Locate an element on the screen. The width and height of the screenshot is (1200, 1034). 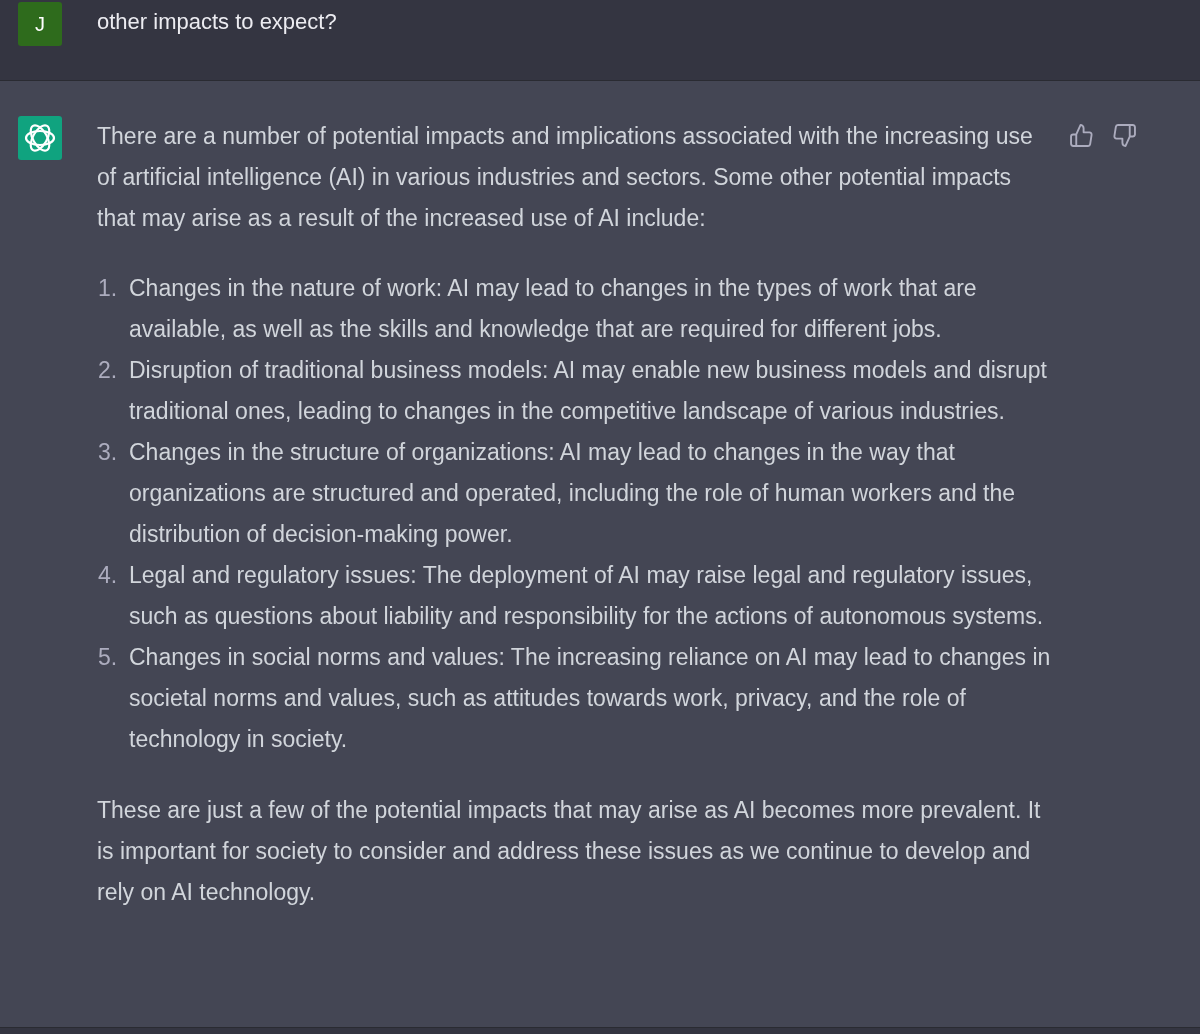
user-avatar: J is located at coordinates (40, 24).